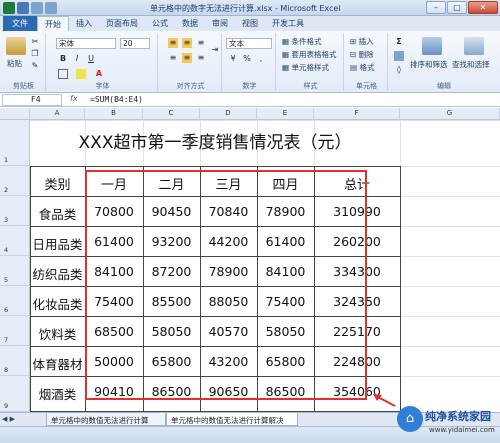 The height and width of the screenshot is (443, 500). I want to click on tab-file: 文件, so click(20, 23).